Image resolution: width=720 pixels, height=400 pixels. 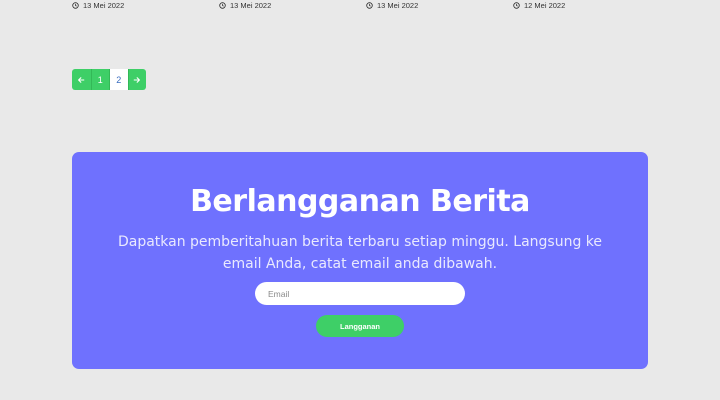 I want to click on news-date-item: 12 Mei 2022, so click(x=539, y=5).